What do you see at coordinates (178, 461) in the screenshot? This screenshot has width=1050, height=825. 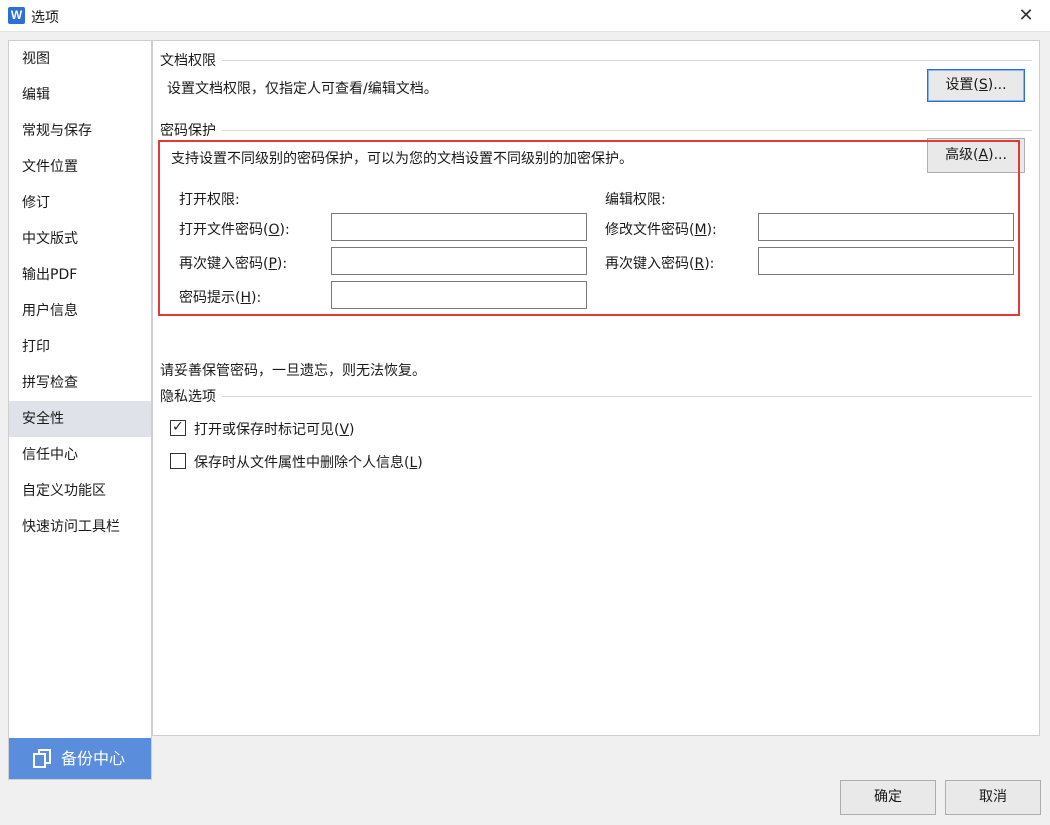 I see `remove-personal-info-checkbox` at bounding box center [178, 461].